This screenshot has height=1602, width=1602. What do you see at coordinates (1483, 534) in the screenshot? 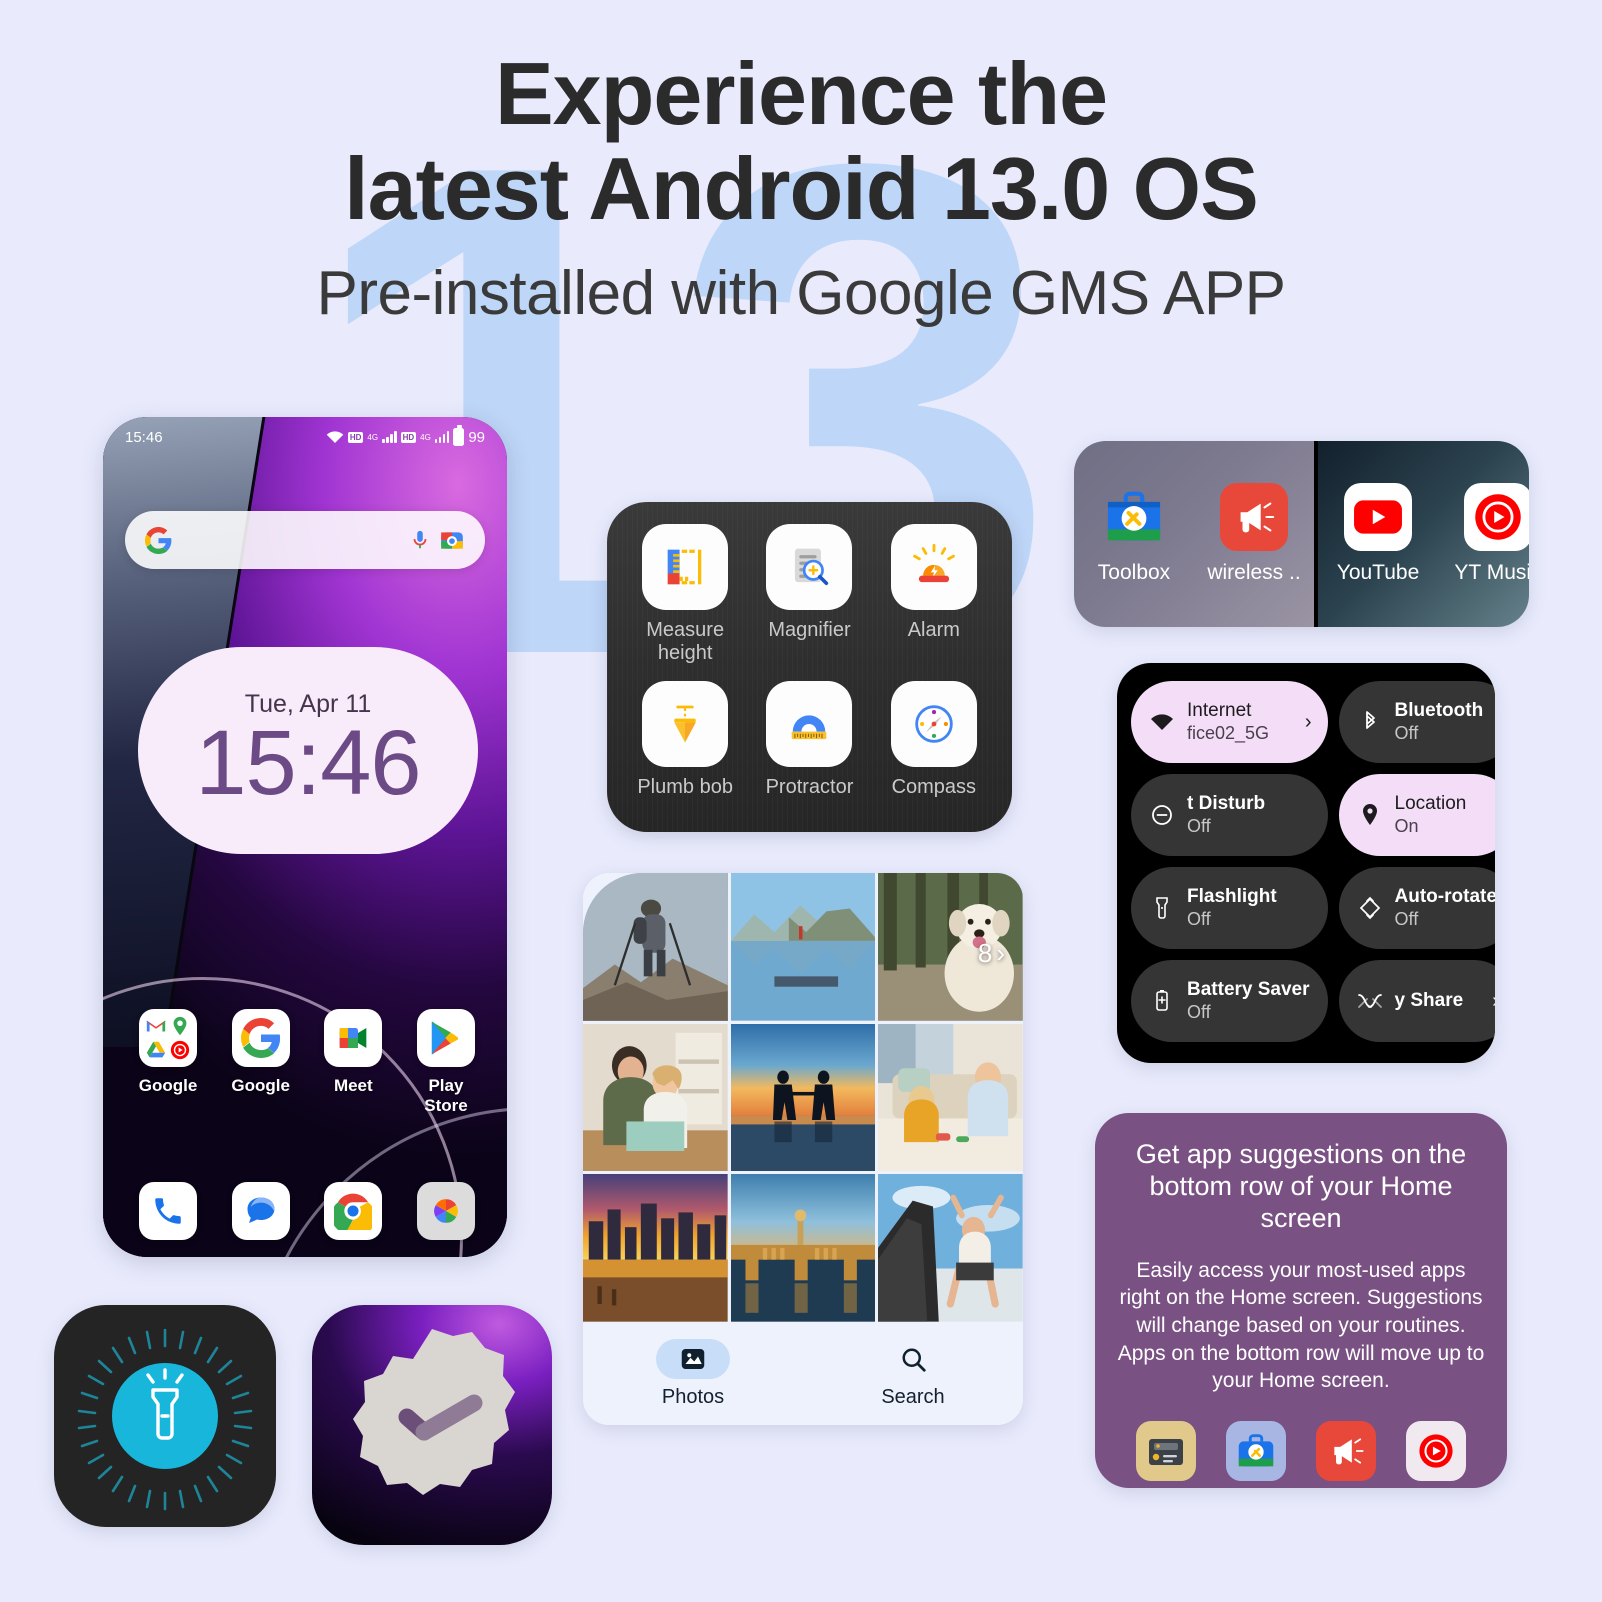
I see `shortcut-yt-music: YT Music` at bounding box center [1483, 534].